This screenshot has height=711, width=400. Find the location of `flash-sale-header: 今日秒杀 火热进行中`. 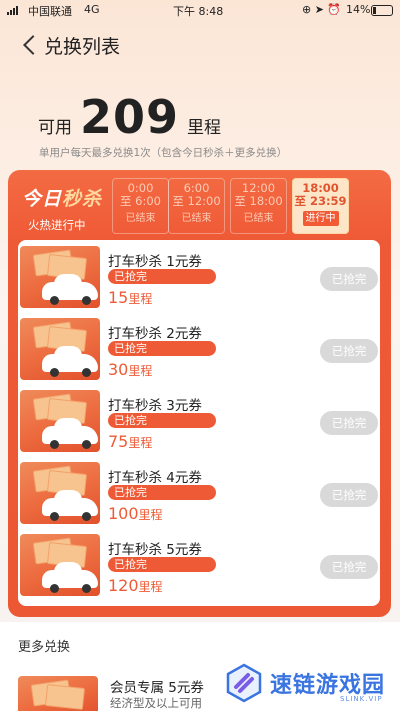

flash-sale-header: 今日秒杀 火热进行中 is located at coordinates (62, 208).